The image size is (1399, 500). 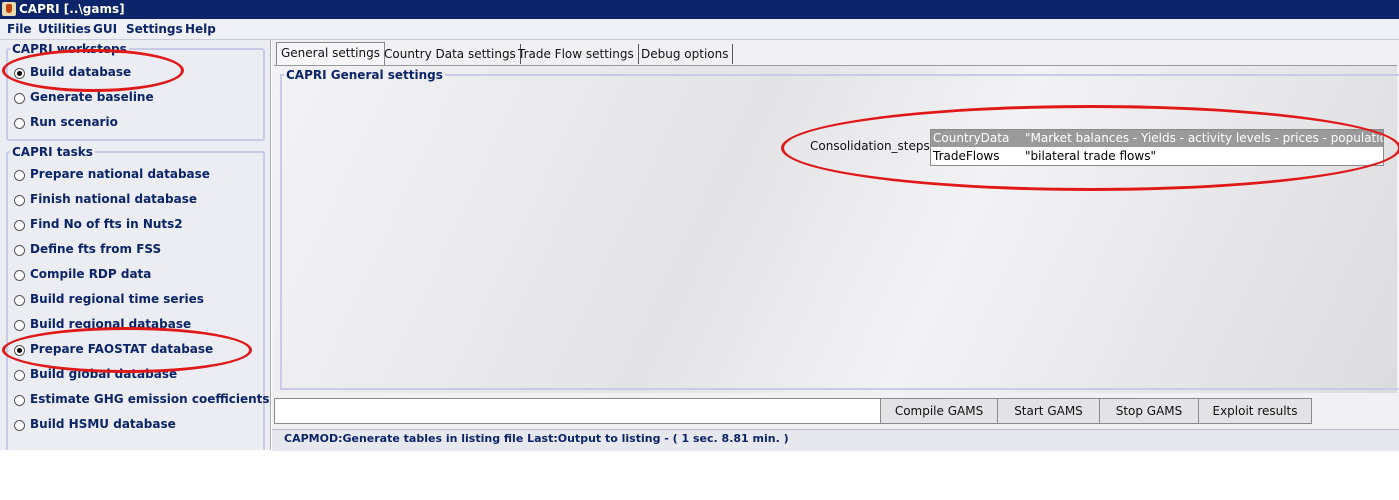 What do you see at coordinates (699, 29) in the screenshot?
I see `menu-bar: File Utilities GUI Settings Help` at bounding box center [699, 29].